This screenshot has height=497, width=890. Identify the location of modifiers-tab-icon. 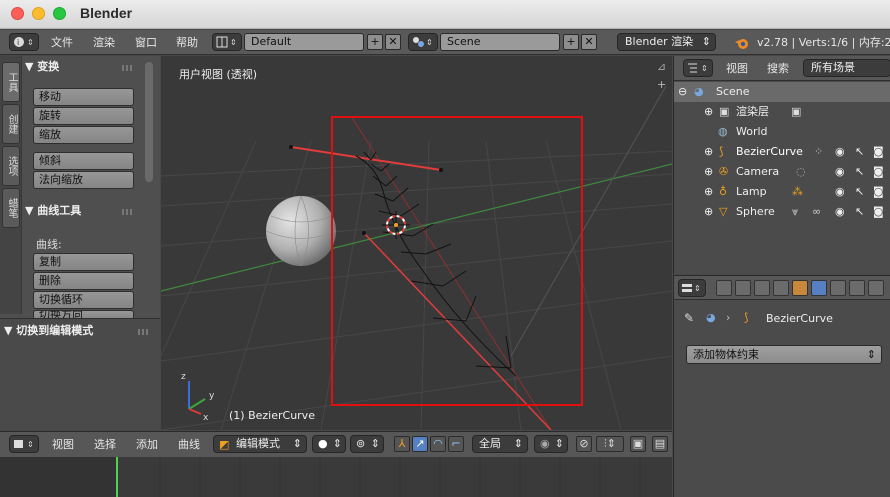
(838, 288).